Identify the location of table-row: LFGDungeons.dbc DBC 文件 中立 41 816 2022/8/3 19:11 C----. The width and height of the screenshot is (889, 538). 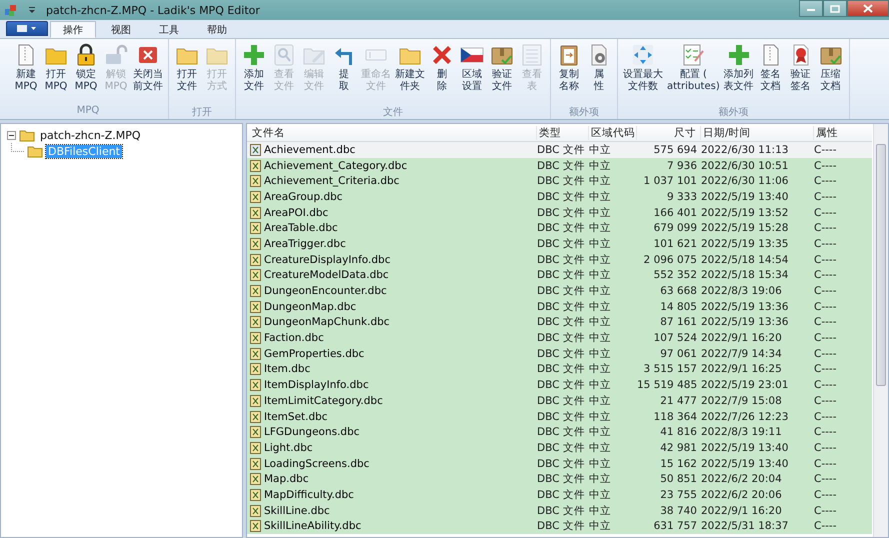
(559, 432).